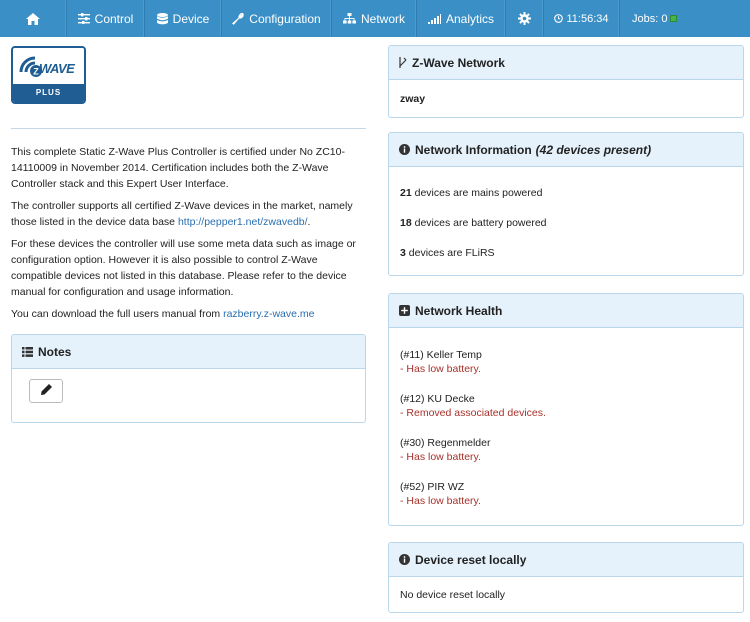 The width and height of the screenshot is (750, 622). What do you see at coordinates (445, 443) in the screenshot?
I see `health-item-device: (#30) Regenmelder` at bounding box center [445, 443].